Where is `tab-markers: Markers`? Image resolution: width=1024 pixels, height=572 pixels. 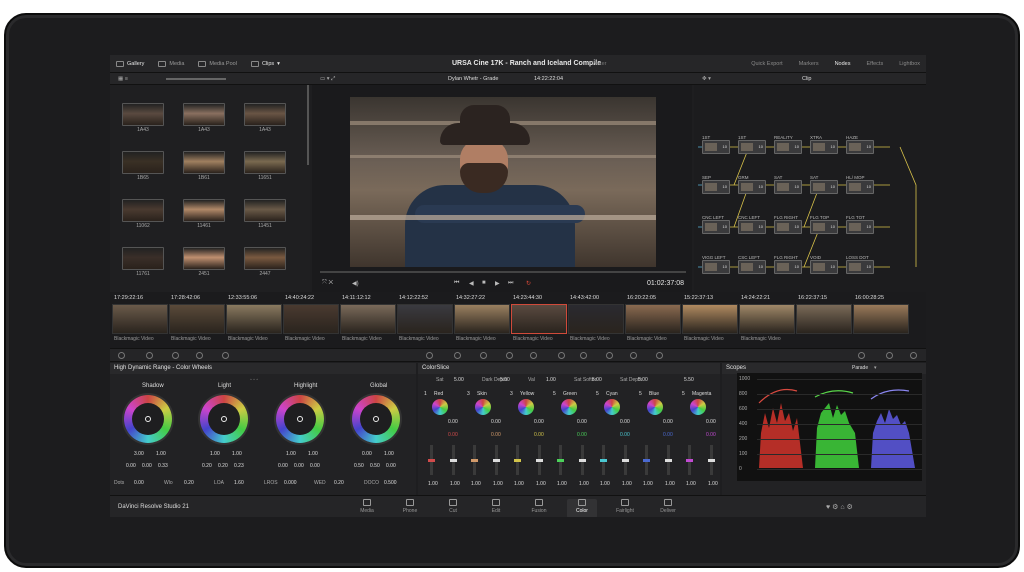
tab-markers: Markers is located at coordinates (809, 64).